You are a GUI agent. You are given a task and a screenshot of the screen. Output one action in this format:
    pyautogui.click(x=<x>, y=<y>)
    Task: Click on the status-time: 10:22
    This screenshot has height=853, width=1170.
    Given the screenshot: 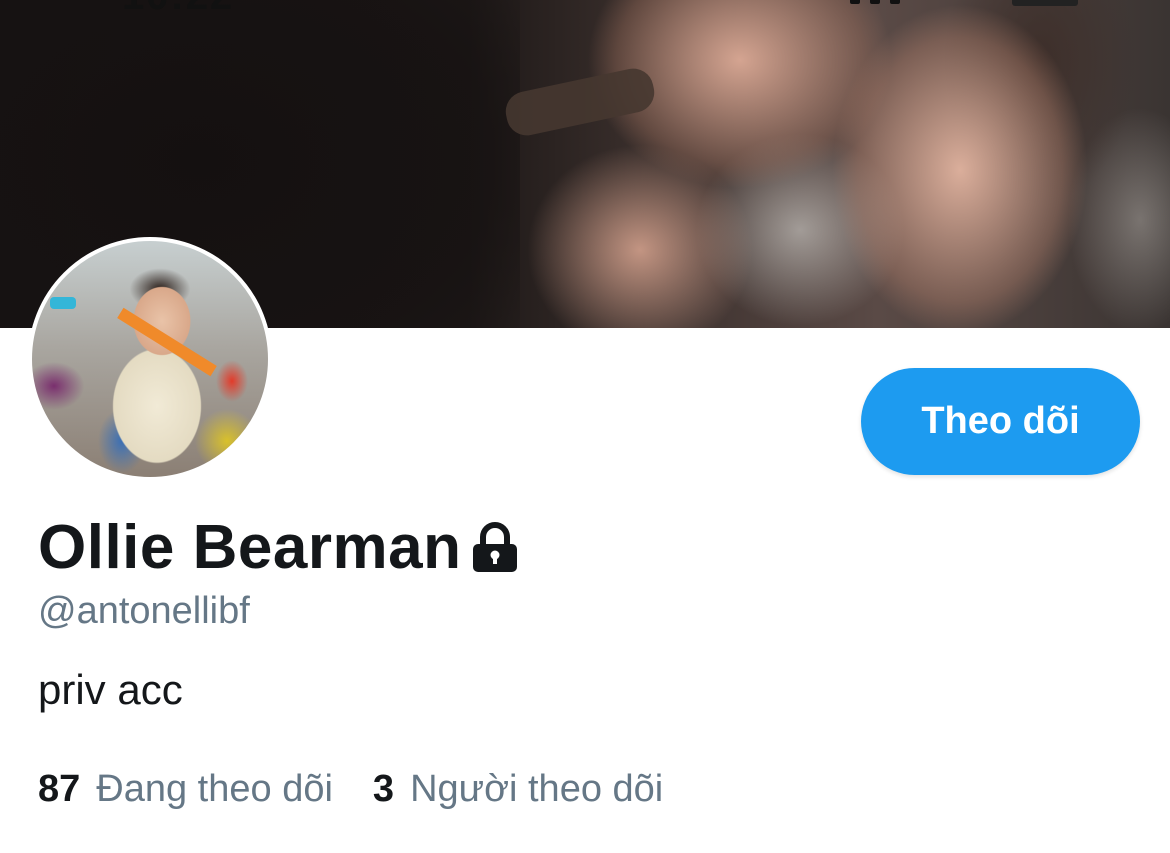 What is the action you would take?
    pyautogui.click(x=178, y=9)
    